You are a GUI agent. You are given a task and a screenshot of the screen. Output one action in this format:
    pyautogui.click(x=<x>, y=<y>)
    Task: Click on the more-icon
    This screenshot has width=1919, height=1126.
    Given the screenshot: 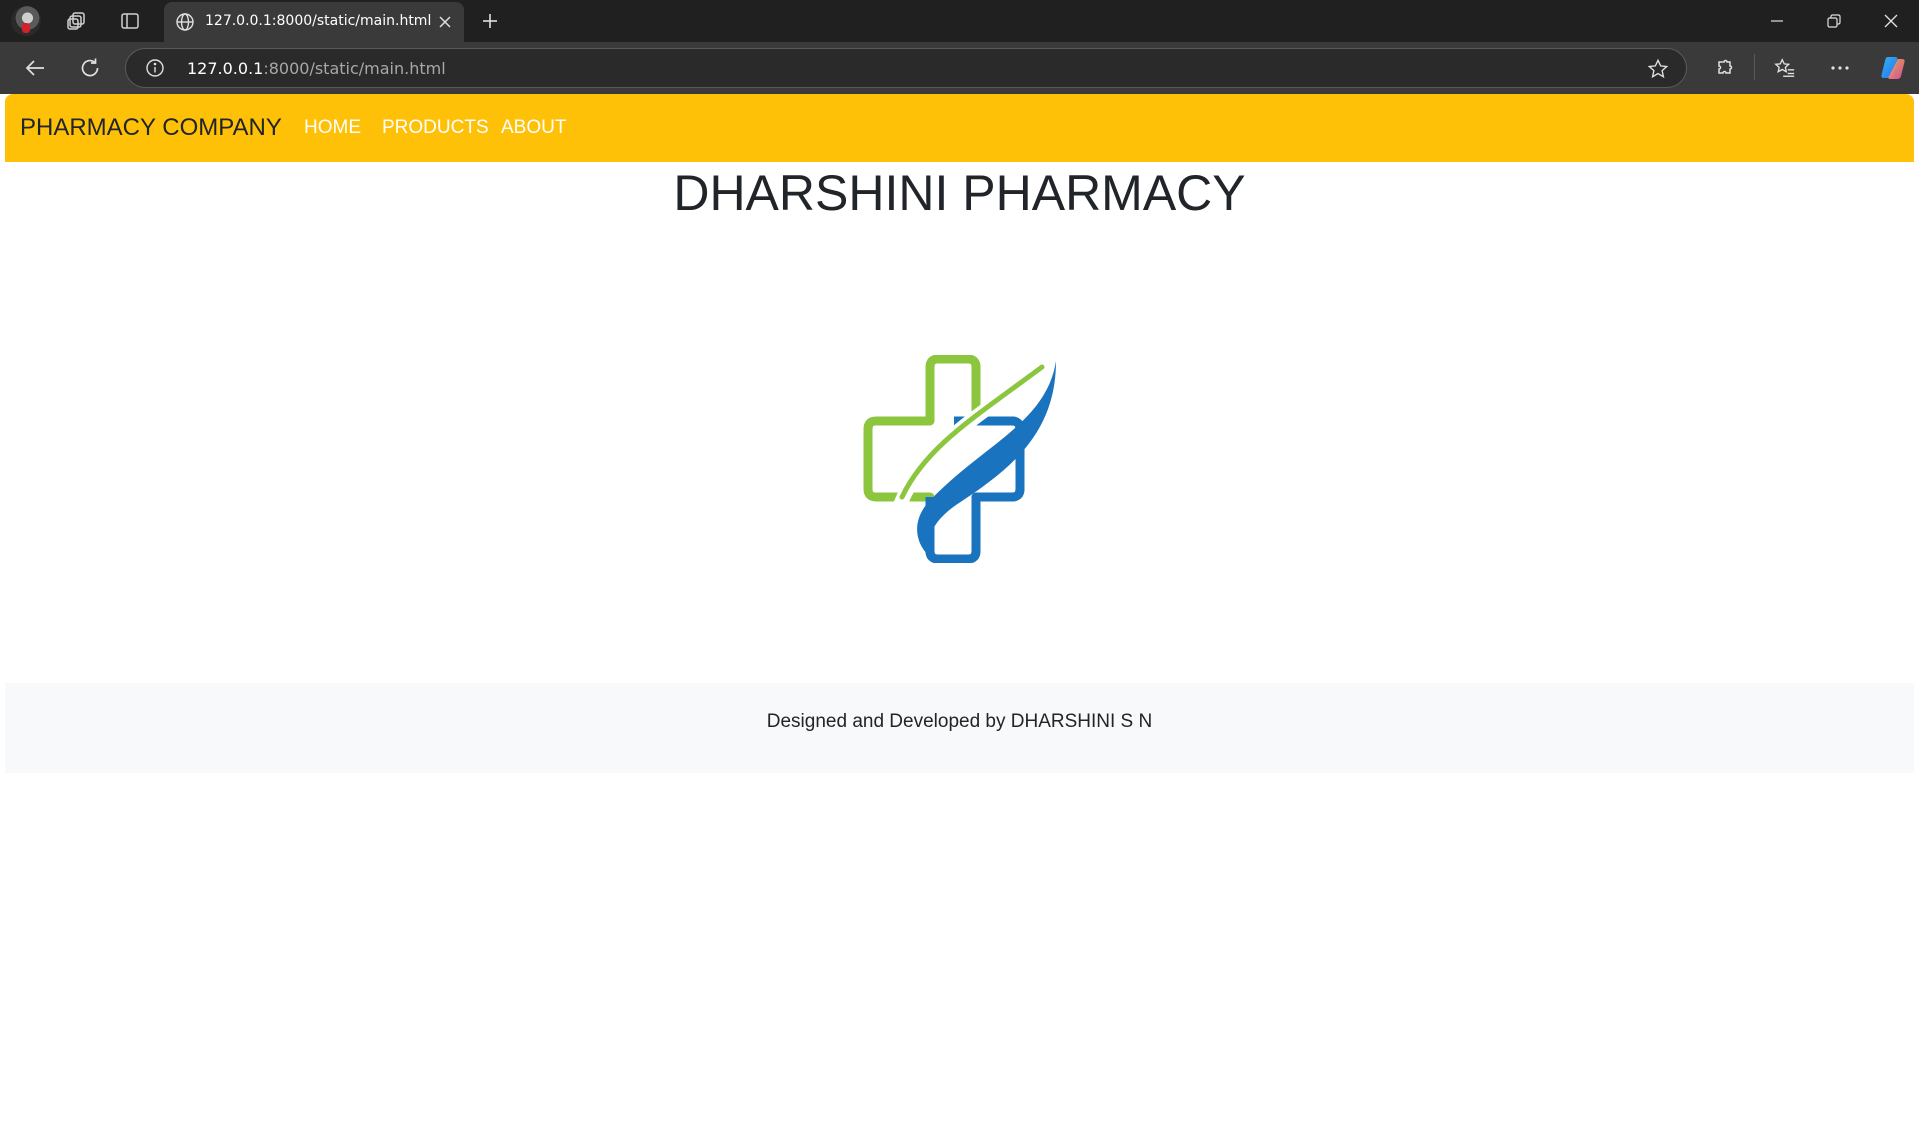 What is the action you would take?
    pyautogui.click(x=1840, y=68)
    